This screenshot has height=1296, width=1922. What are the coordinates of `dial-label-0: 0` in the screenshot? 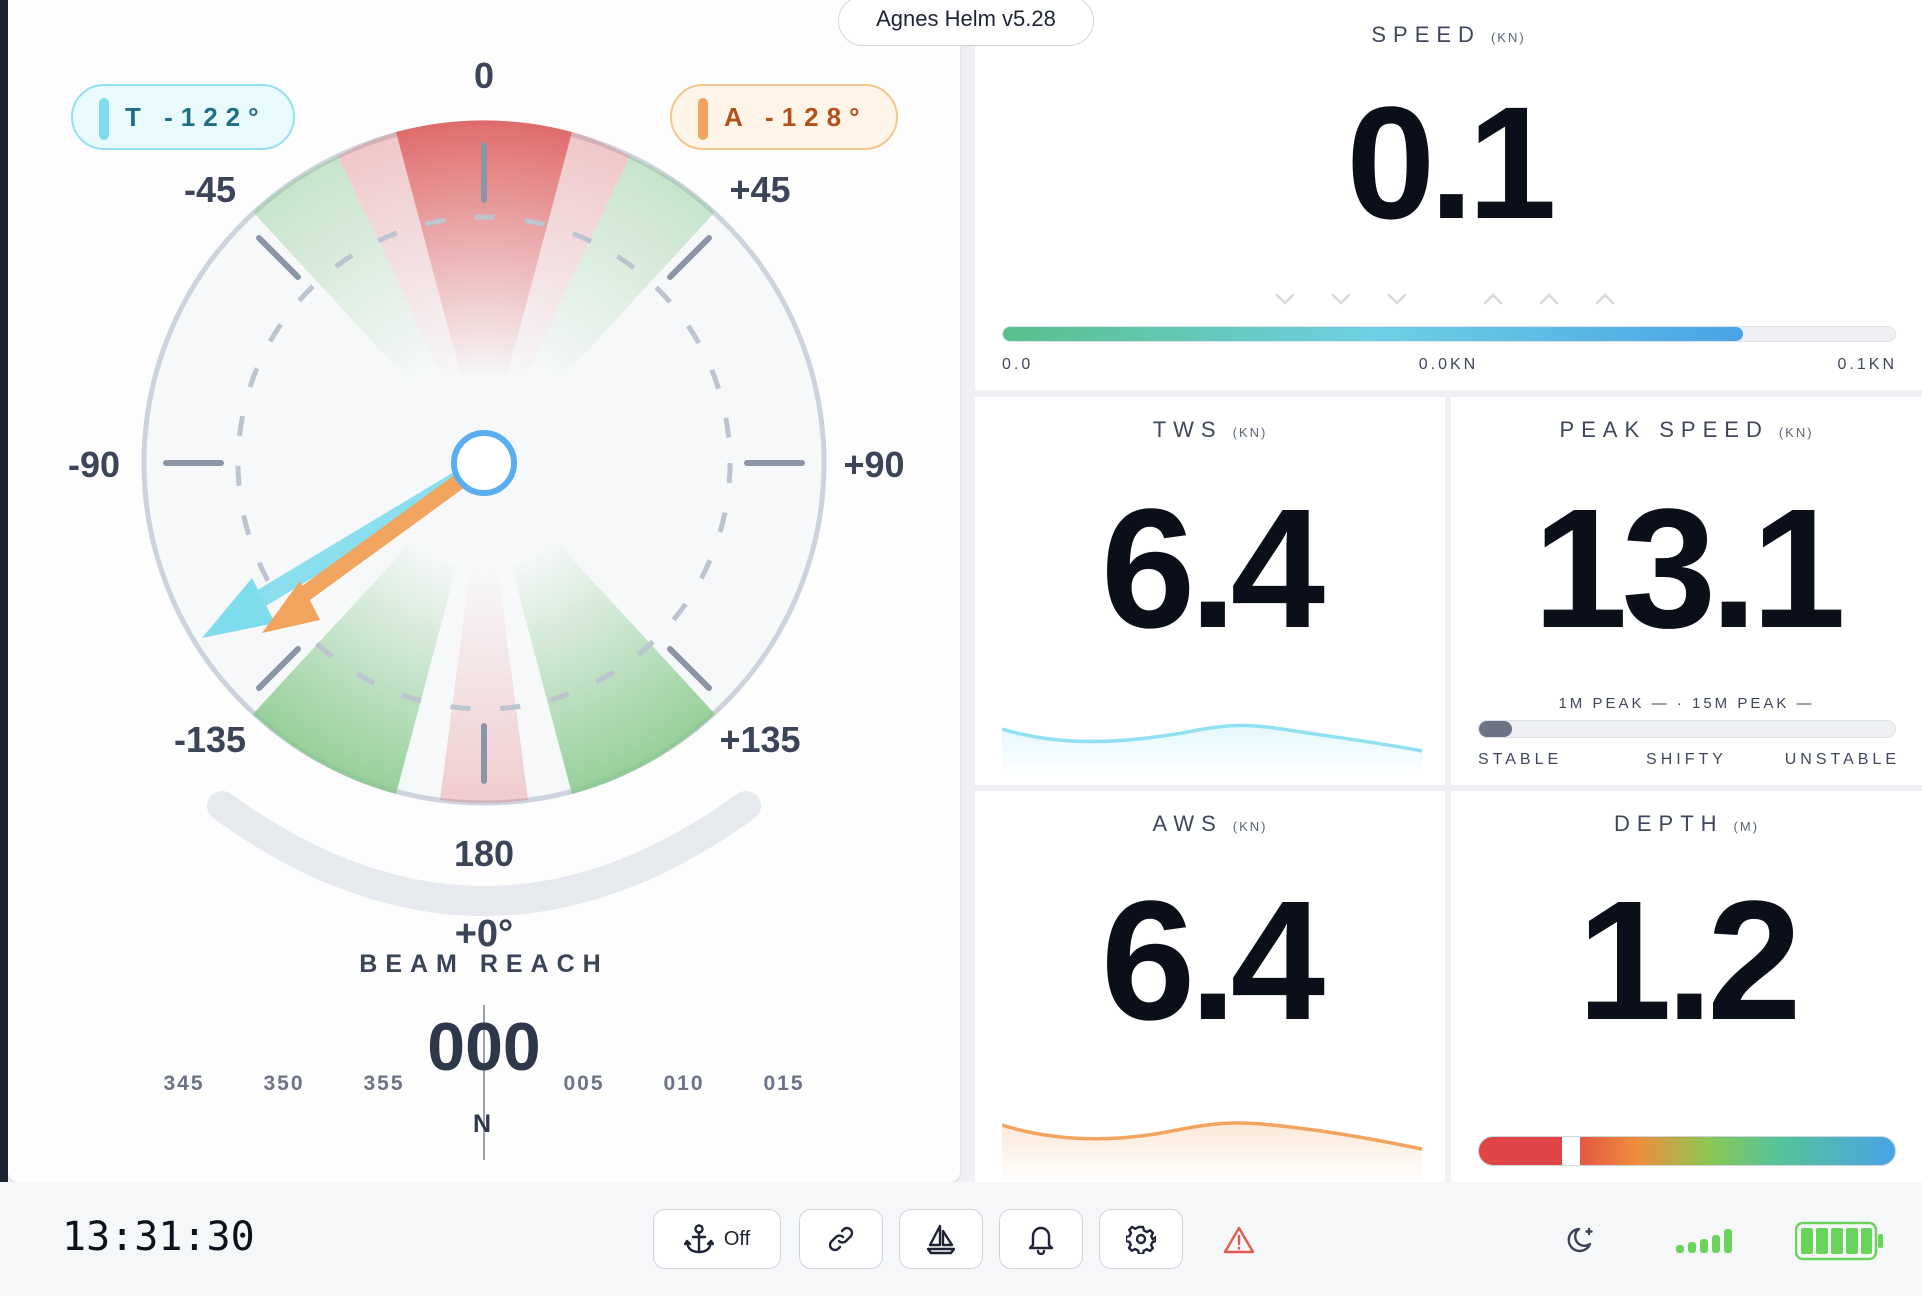 It's located at (484, 75).